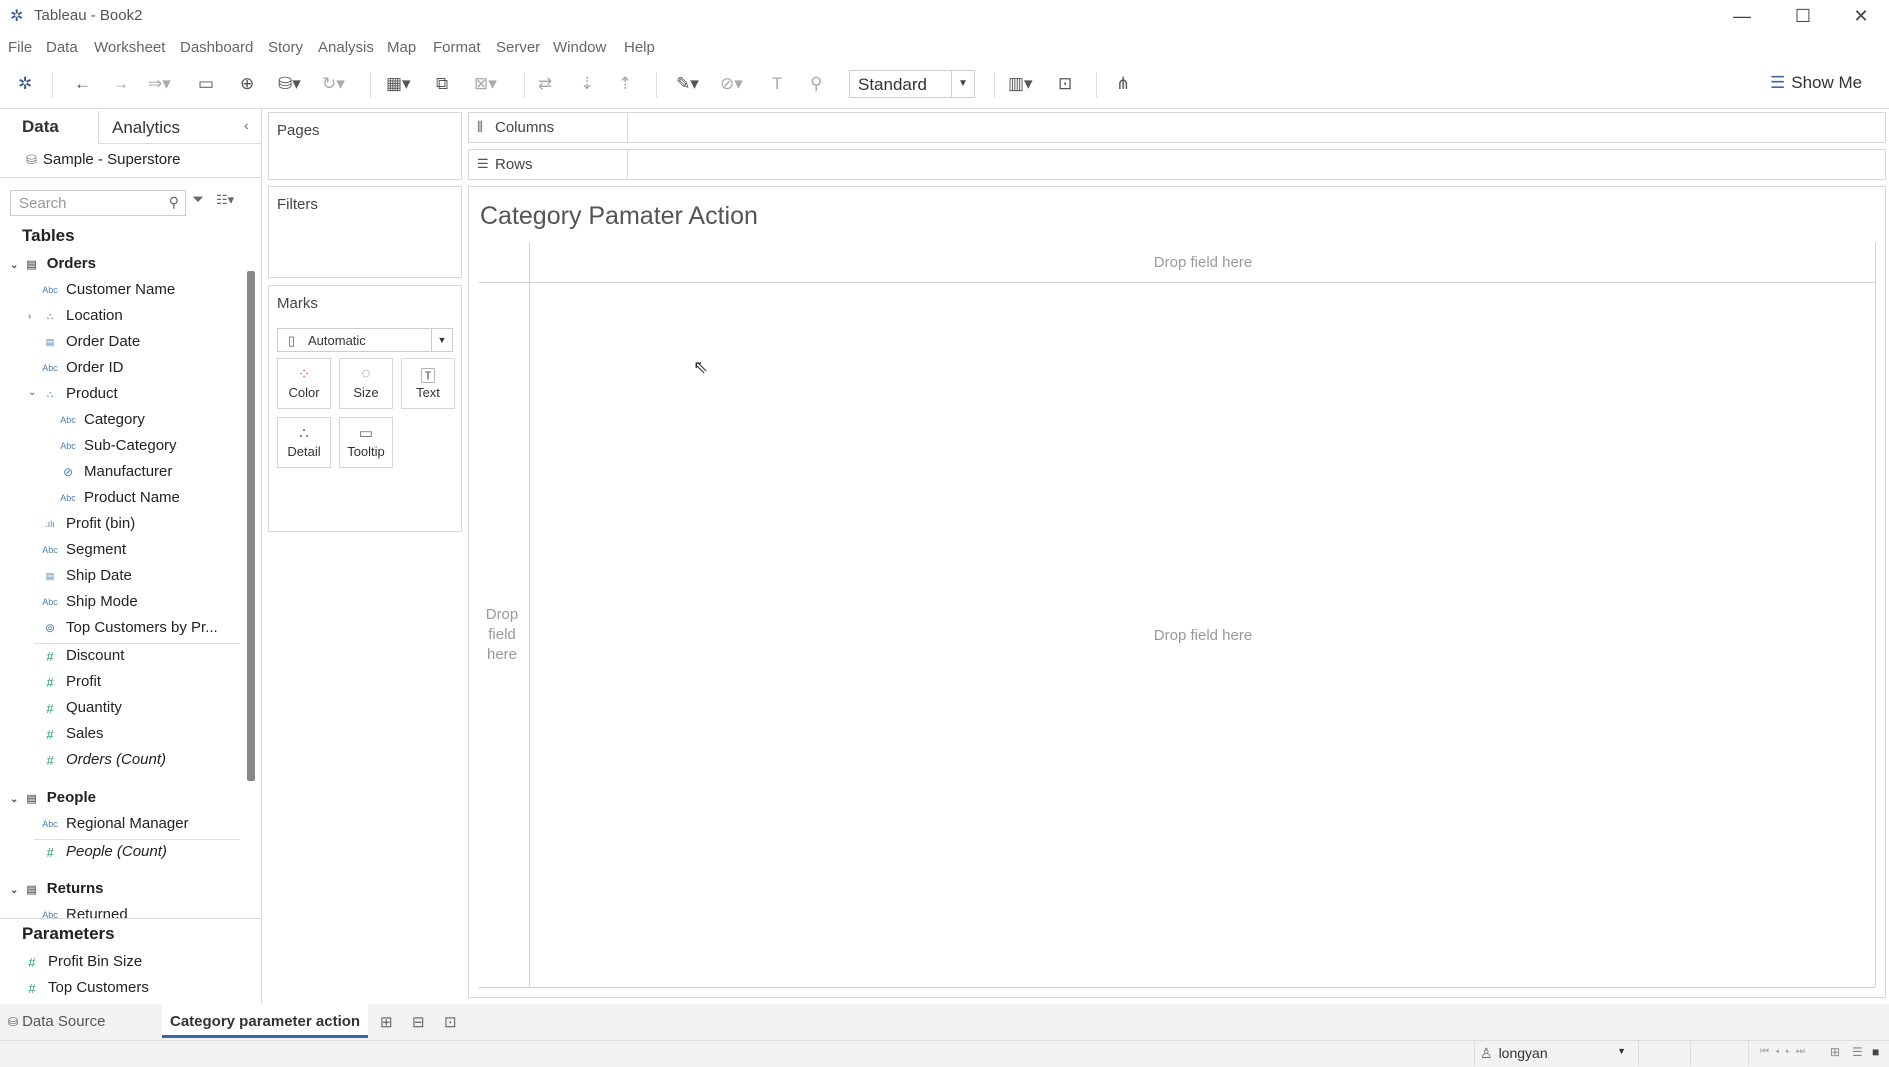 Image resolution: width=1889 pixels, height=1067 pixels. I want to click on show-mark-labels-icon: T, so click(777, 84).